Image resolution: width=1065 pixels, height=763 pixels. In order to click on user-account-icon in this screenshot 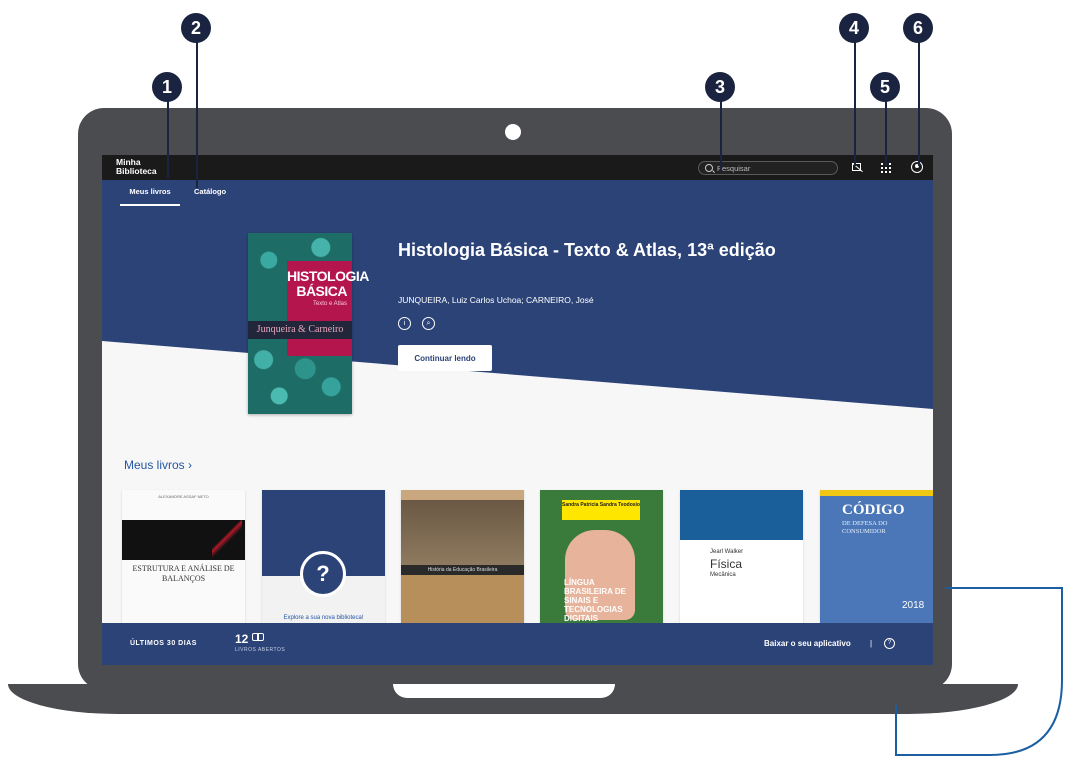, I will do `click(917, 167)`.